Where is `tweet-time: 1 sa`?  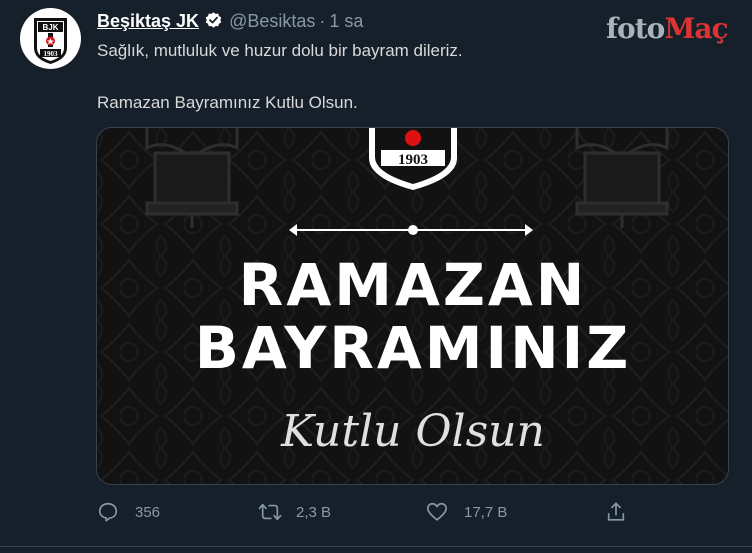 tweet-time: 1 sa is located at coordinates (346, 21).